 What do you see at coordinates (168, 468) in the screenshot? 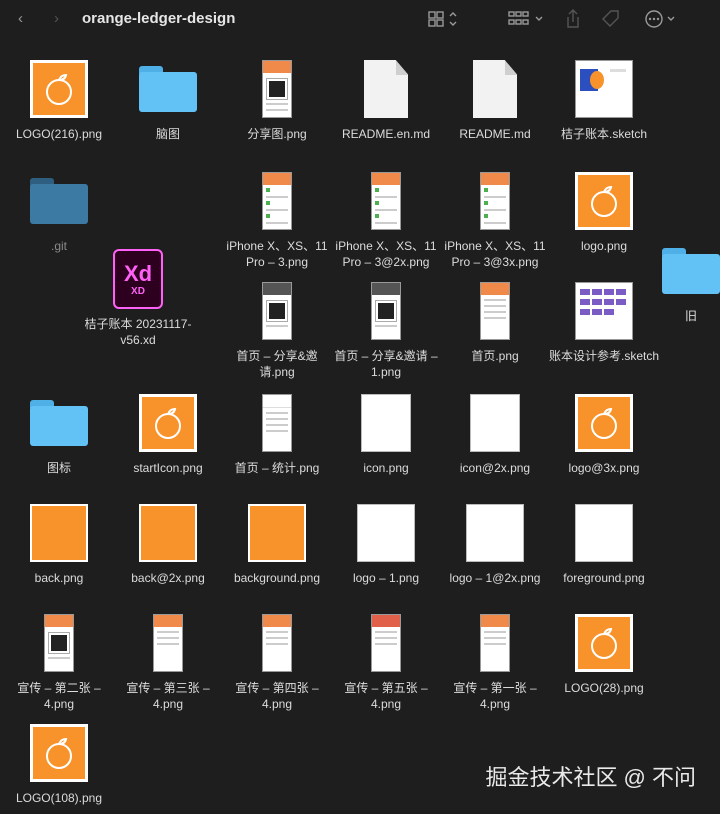
I see `file-name: startIcon.png` at bounding box center [168, 468].